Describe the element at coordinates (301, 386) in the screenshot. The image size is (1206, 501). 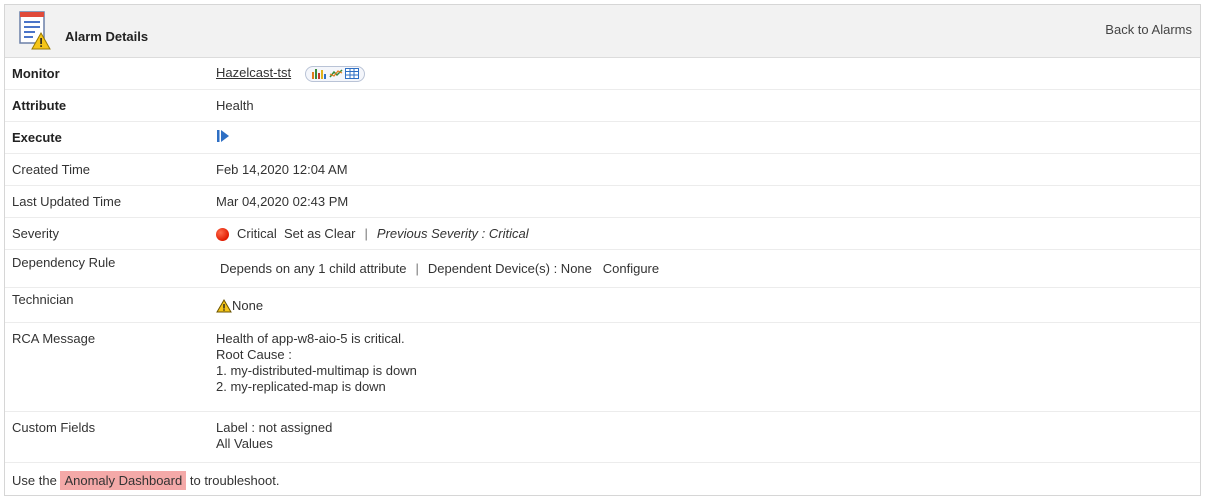
I see `rca-line: 2. my-replicated-map is down` at that location.